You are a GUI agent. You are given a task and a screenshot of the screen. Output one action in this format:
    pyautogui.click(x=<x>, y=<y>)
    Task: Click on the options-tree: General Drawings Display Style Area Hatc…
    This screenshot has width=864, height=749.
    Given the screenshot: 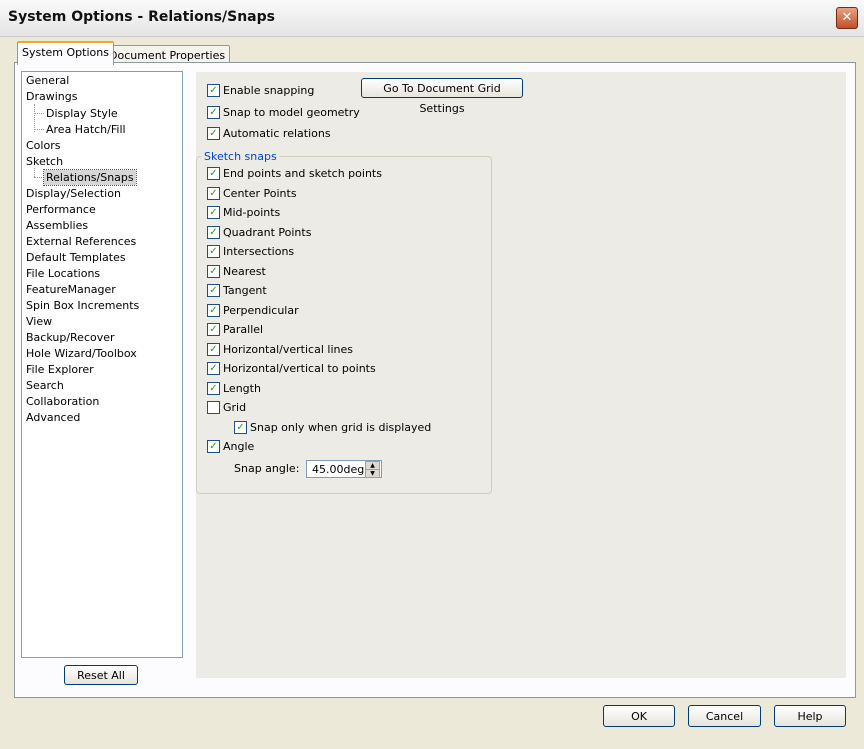 What is the action you would take?
    pyautogui.click(x=102, y=364)
    